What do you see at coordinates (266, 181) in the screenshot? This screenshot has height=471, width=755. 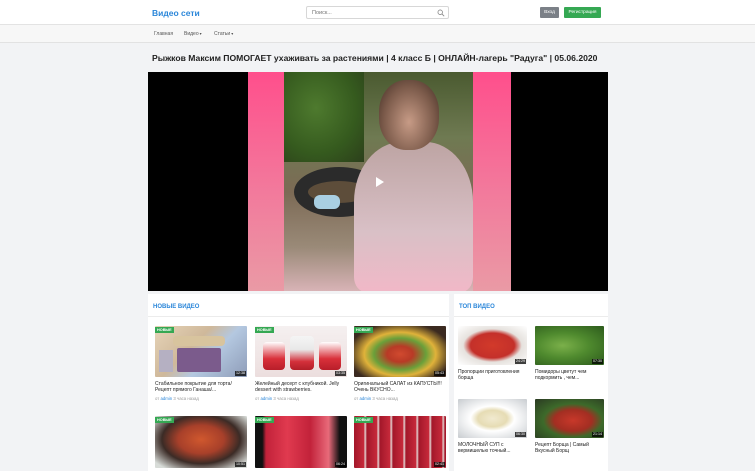 I see `video-frame-left` at bounding box center [266, 181].